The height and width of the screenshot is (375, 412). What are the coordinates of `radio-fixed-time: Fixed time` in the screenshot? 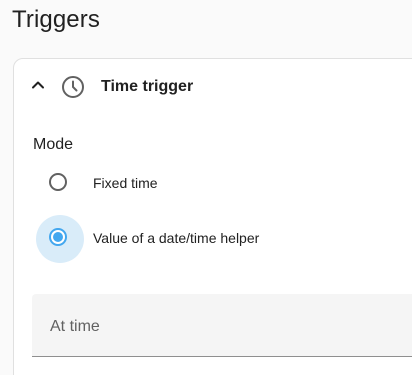 It's located at (224, 184).